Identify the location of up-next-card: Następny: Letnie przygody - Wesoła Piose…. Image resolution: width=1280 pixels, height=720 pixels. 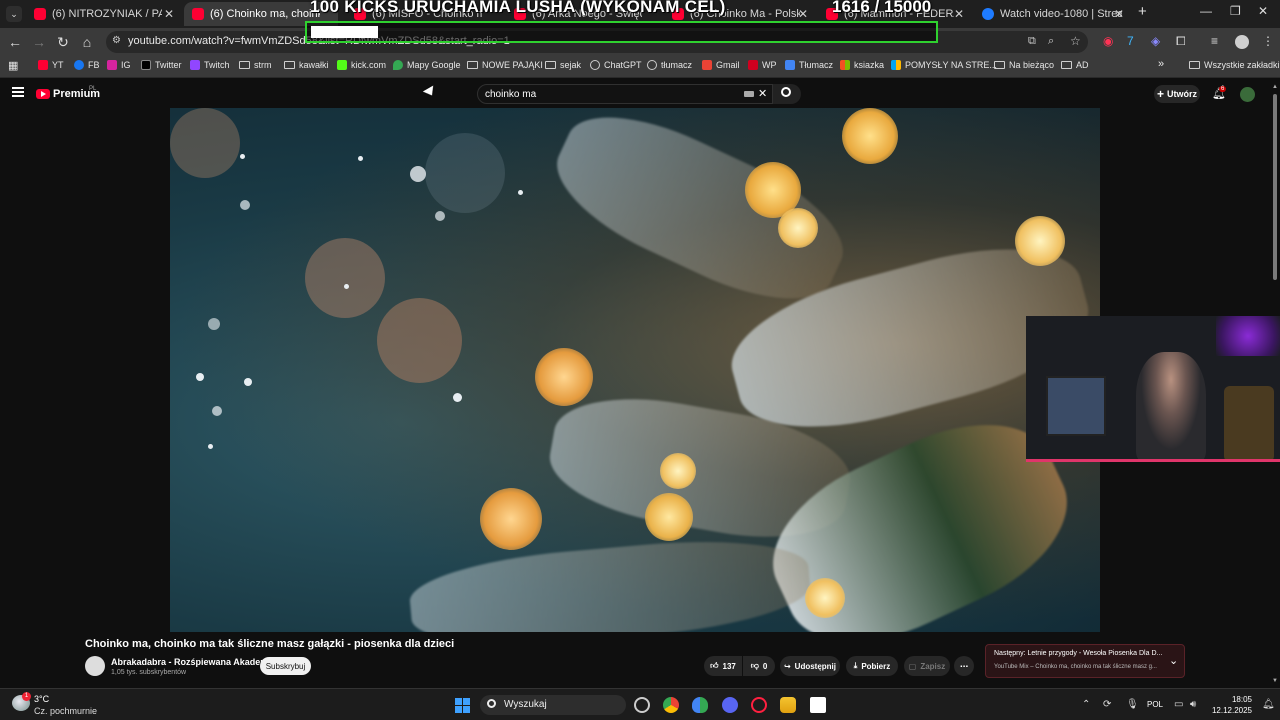
(1085, 661).